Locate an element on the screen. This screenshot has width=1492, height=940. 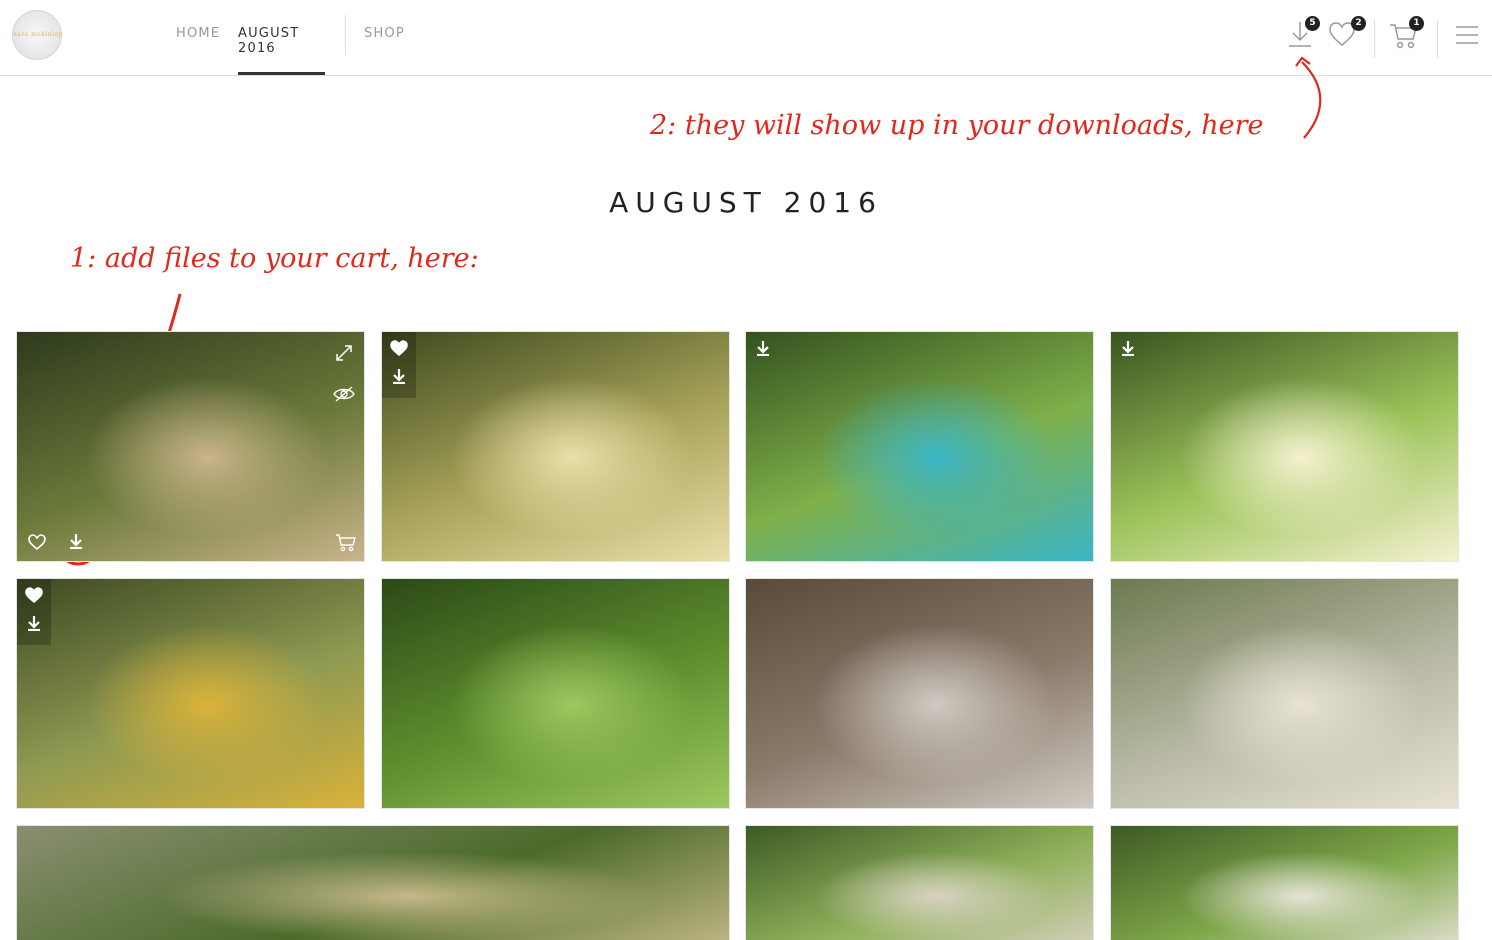
hamburger-menu-icon is located at coordinates (1467, 35).